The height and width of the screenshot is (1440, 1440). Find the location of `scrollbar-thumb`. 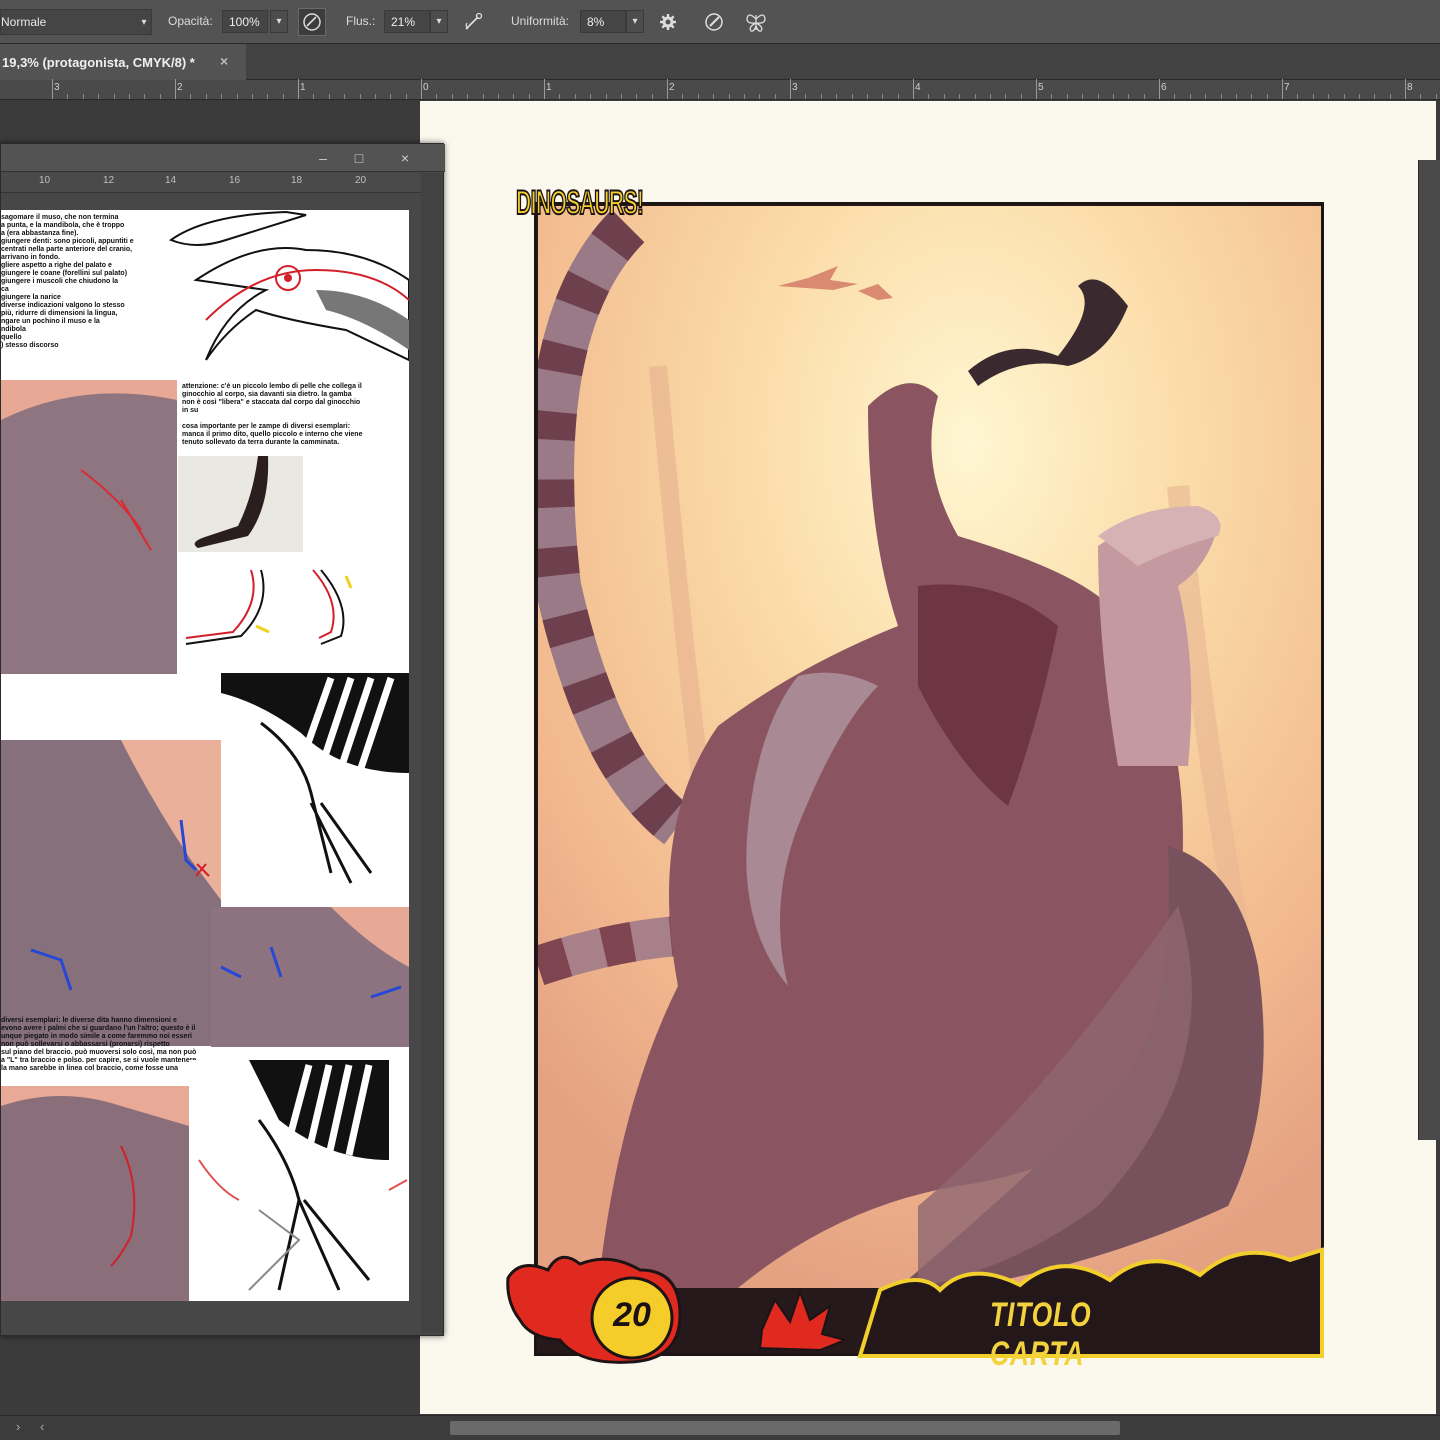

scrollbar-thumb is located at coordinates (785, 1428).